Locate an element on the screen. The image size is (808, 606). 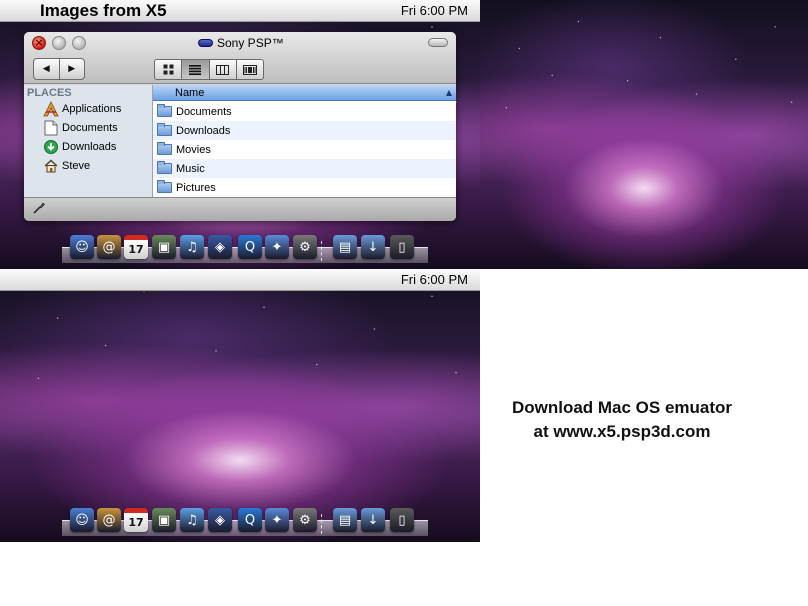
column-view-icon is located at coordinates (223, 69).